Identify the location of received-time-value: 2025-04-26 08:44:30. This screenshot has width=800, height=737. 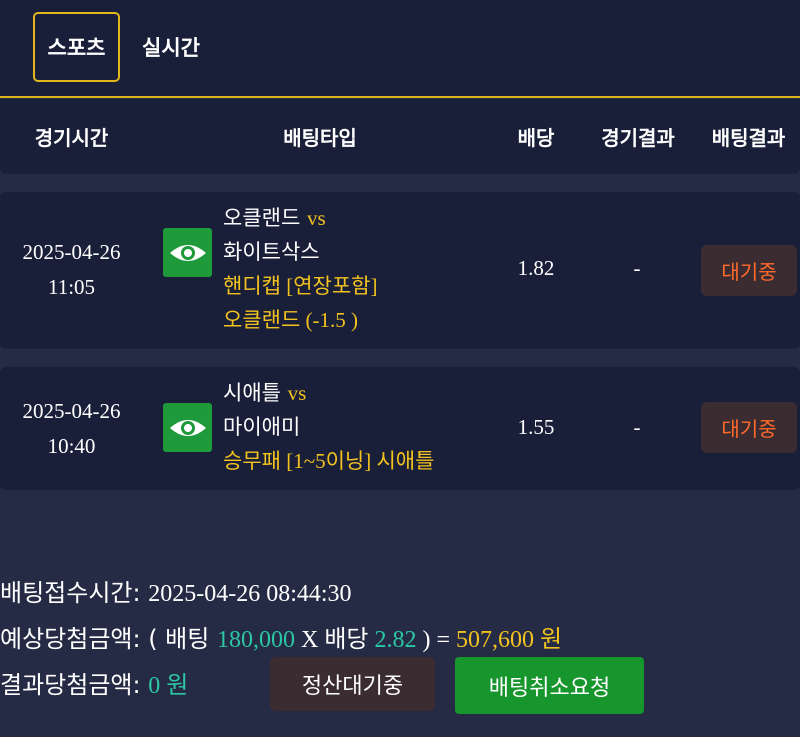
(250, 594).